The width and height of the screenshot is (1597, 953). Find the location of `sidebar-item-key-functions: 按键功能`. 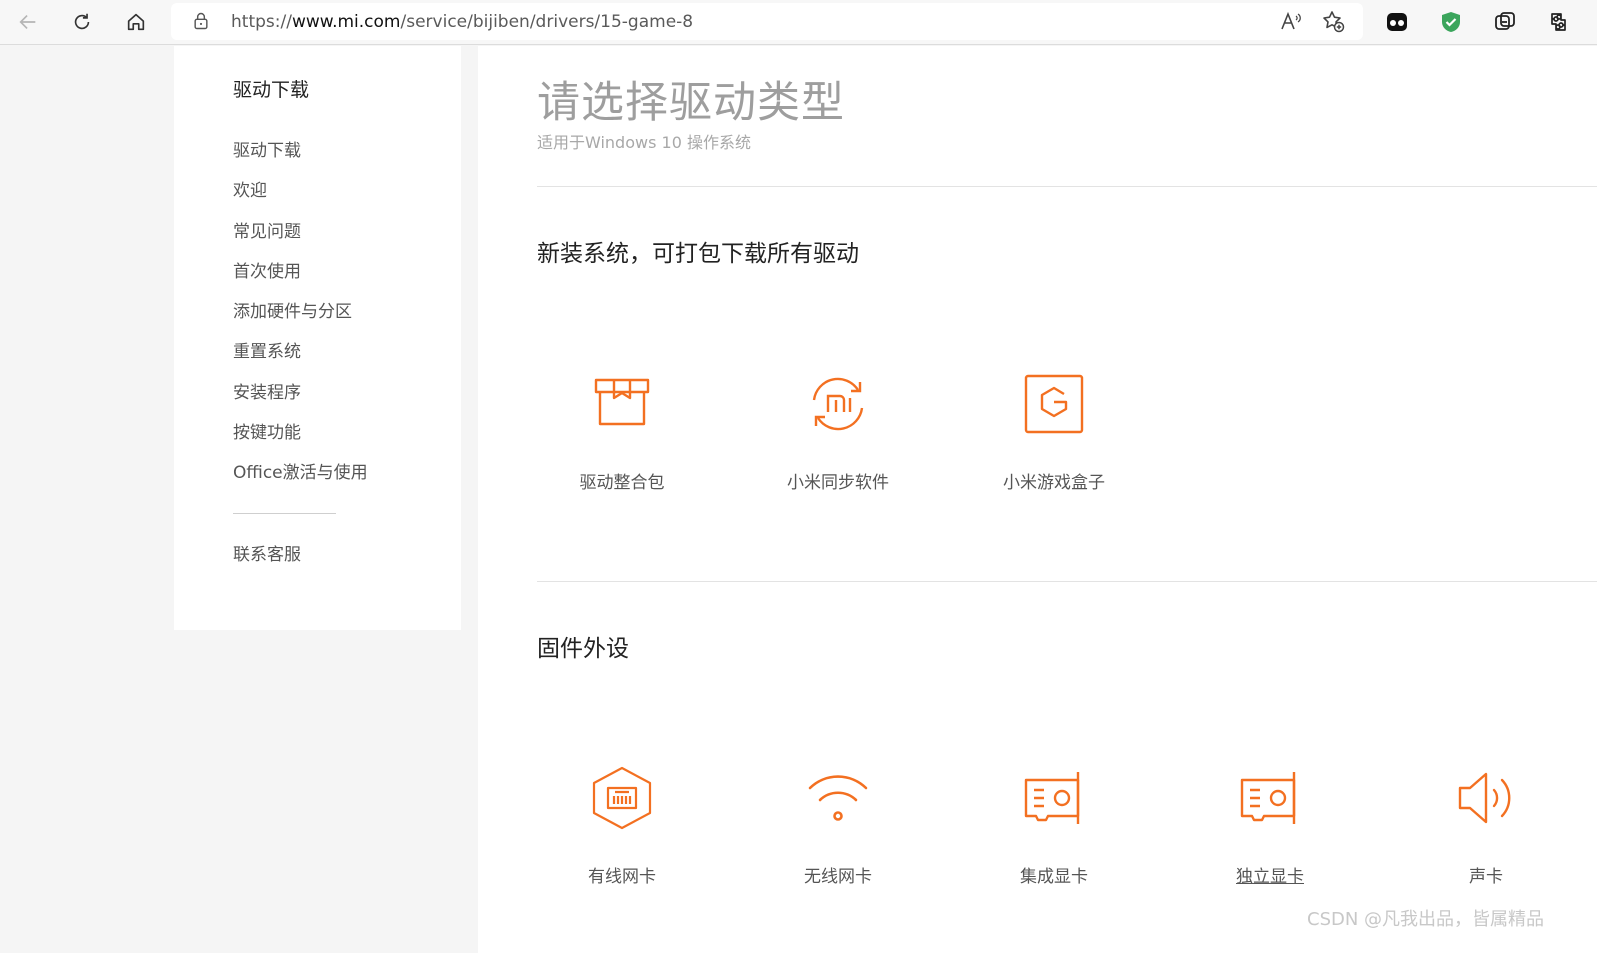

sidebar-item-key-functions: 按键功能 is located at coordinates (300, 441).